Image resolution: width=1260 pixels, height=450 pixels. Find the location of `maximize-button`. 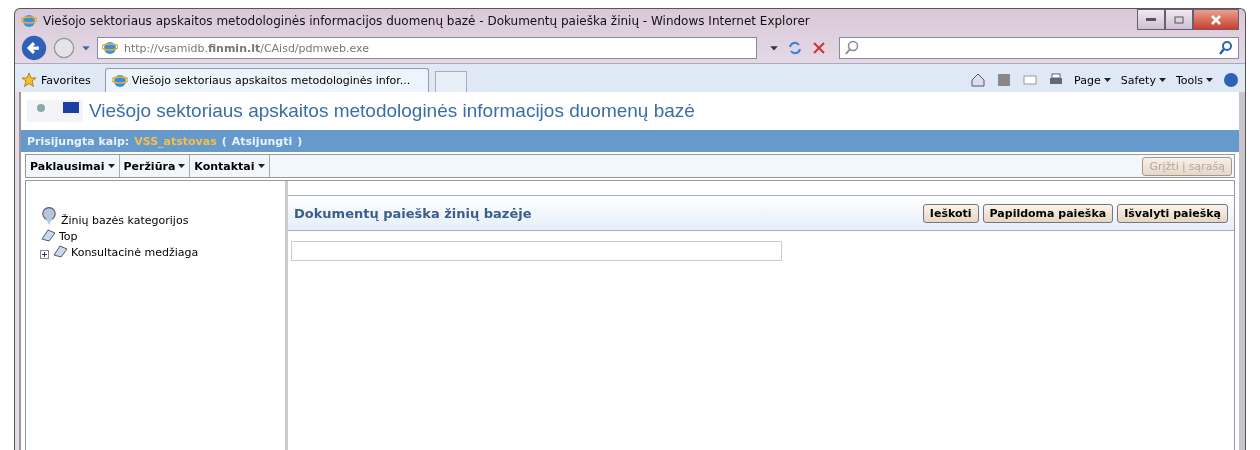

maximize-button is located at coordinates (1179, 19).